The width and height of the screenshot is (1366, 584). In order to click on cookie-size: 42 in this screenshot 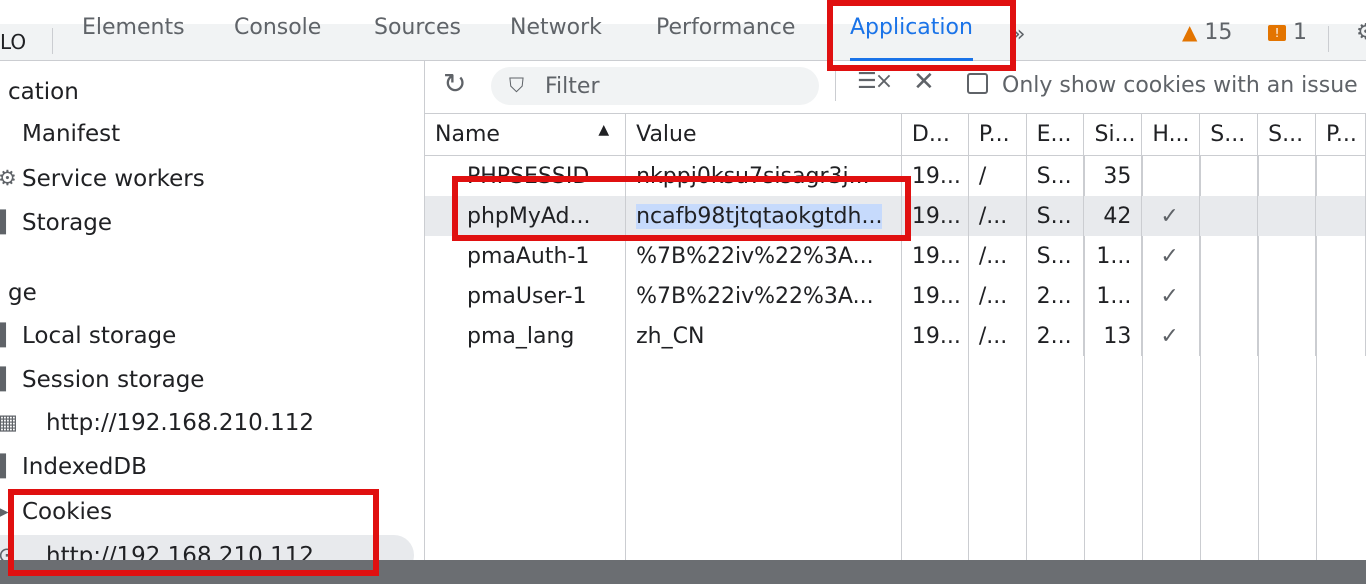, I will do `click(1113, 216)`.